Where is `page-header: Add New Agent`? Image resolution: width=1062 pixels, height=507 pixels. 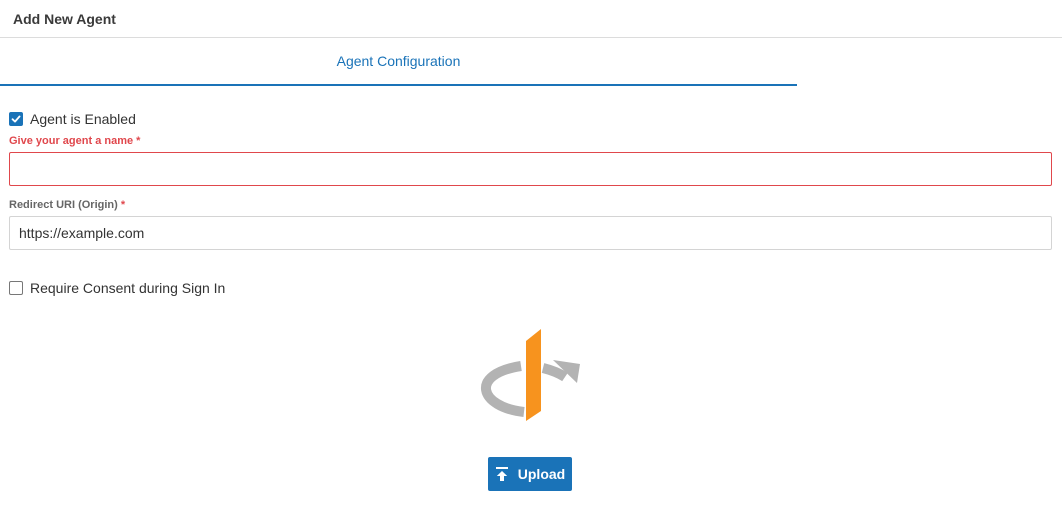
page-header: Add New Agent is located at coordinates (531, 19).